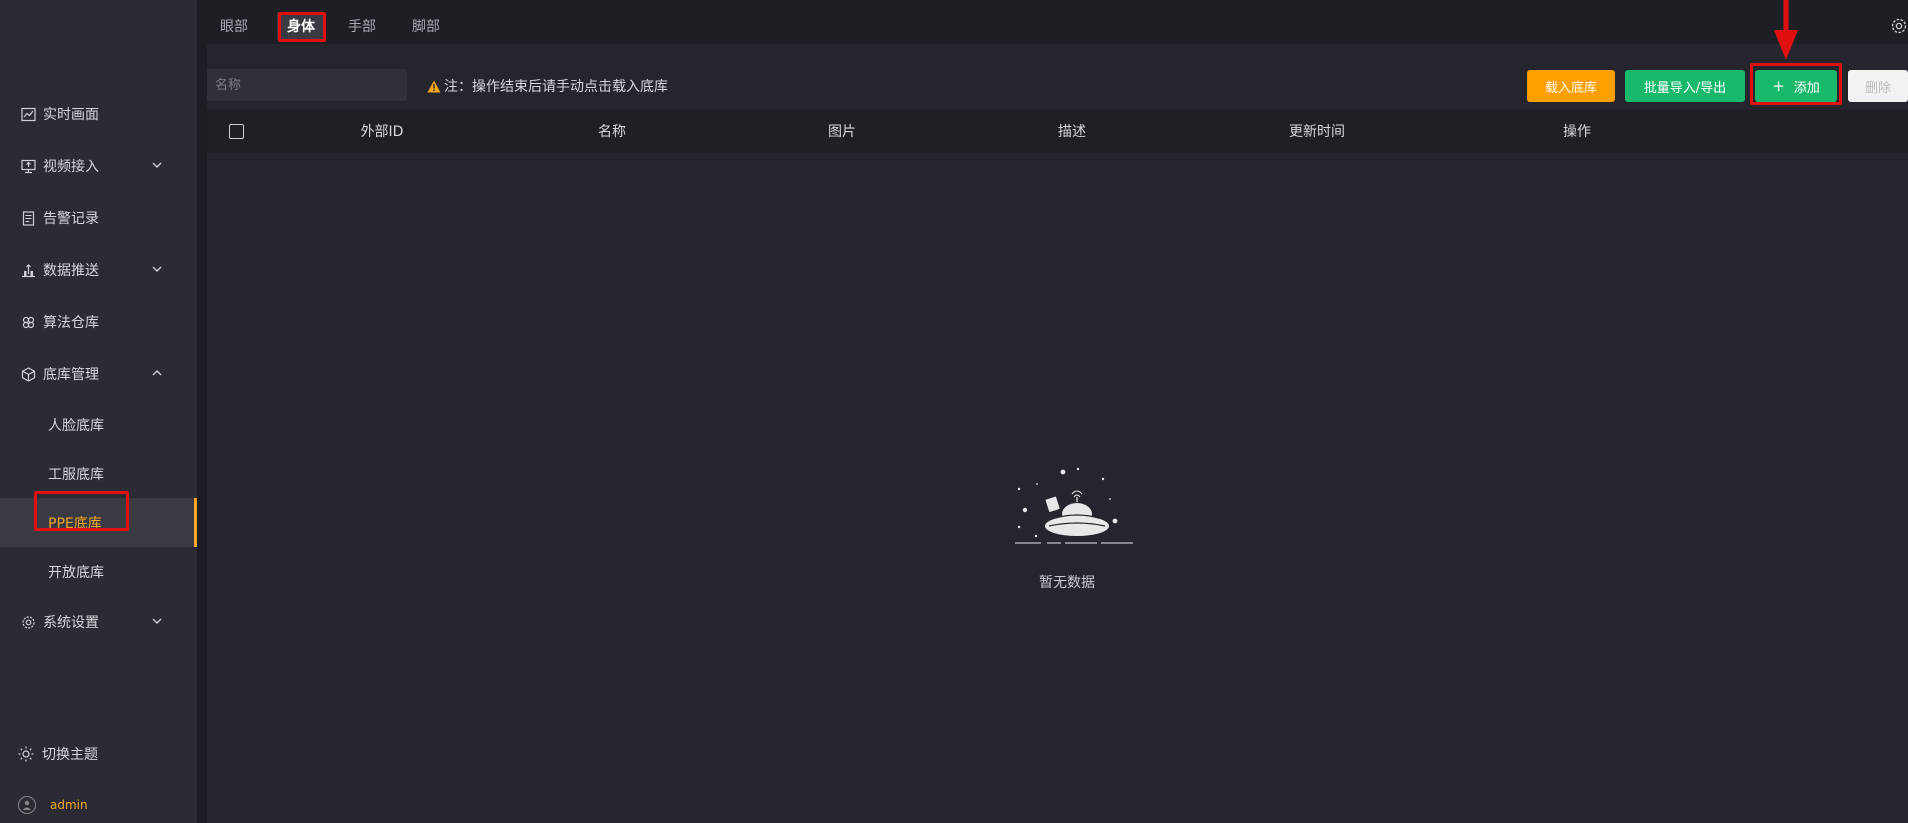 The image size is (1908, 823). I want to click on sidebar-subitem-ppe: PPE底库, so click(98, 522).